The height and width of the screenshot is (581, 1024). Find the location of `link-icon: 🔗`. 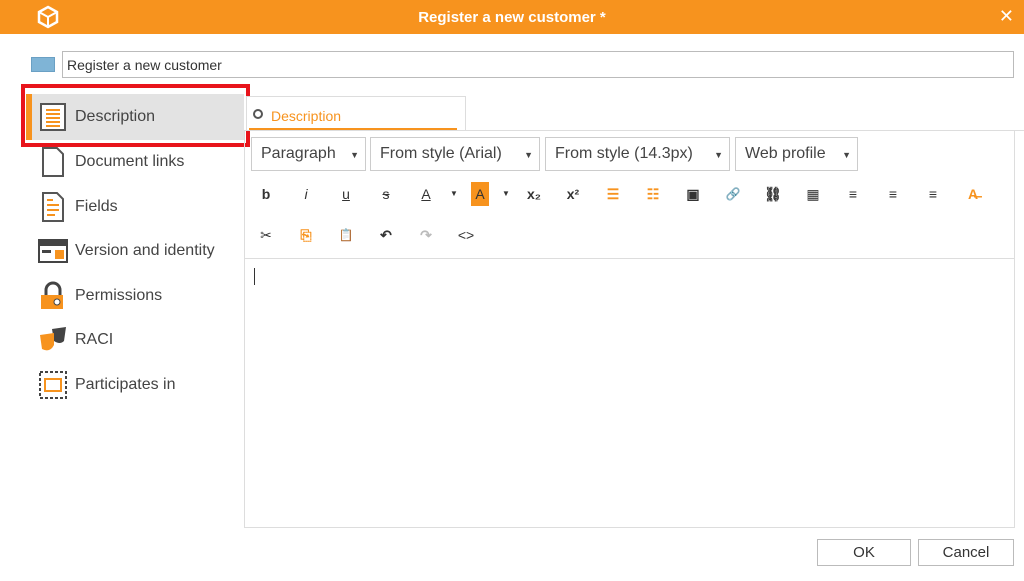

link-icon: 🔗 is located at coordinates (733, 194).